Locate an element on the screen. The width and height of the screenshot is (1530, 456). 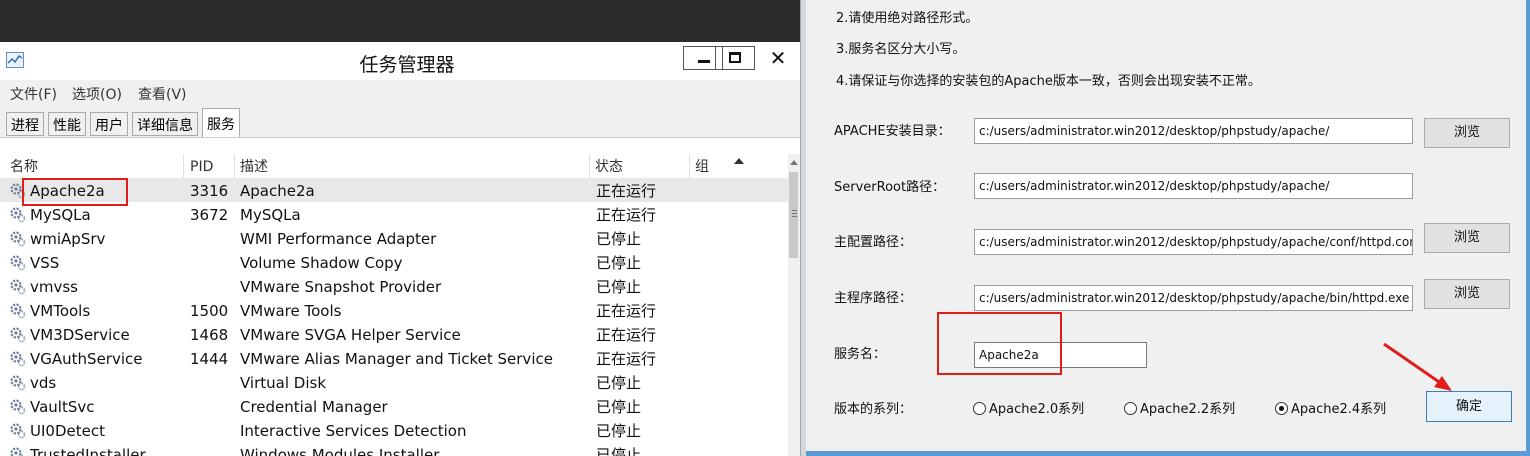
note-line: 4.请保证与你选择的安装包的Apache版本一致，否则会出现安装不正常。 is located at coordinates (1048, 81).